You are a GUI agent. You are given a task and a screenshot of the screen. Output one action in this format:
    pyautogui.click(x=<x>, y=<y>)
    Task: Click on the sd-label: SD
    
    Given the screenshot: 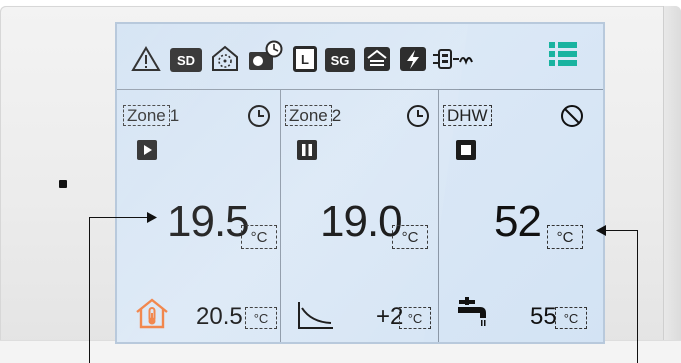 What is the action you would take?
    pyautogui.click(x=186, y=60)
    